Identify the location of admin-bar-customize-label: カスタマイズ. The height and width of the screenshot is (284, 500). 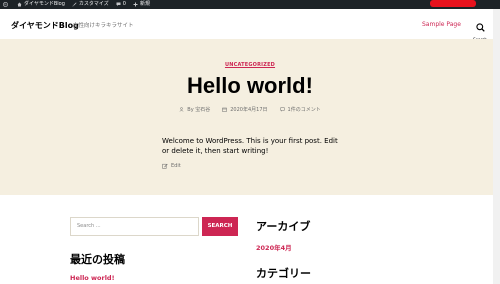
(93, 4).